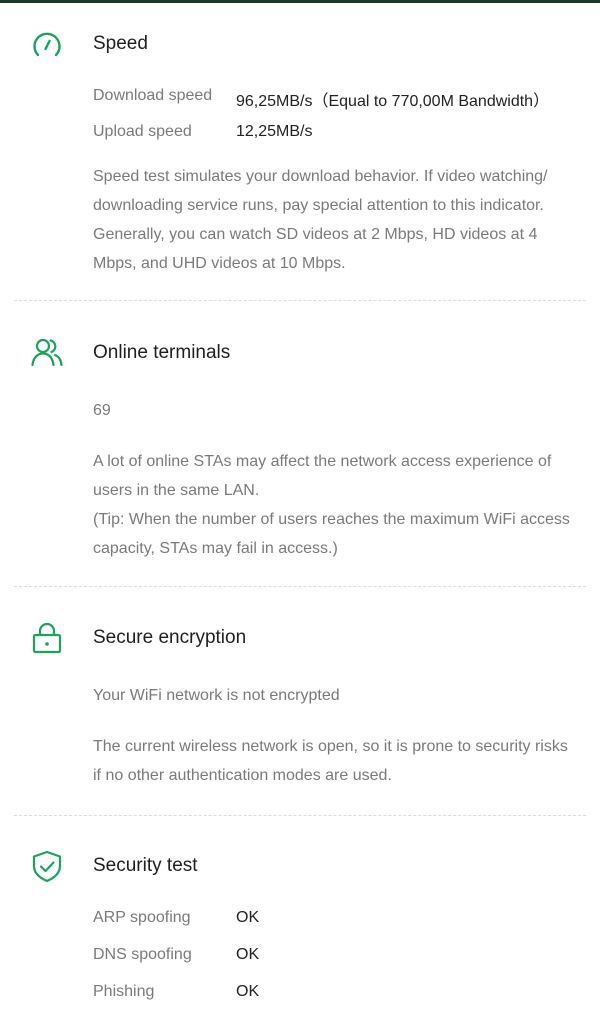  I want to click on speedometer-icon, so click(47, 45).